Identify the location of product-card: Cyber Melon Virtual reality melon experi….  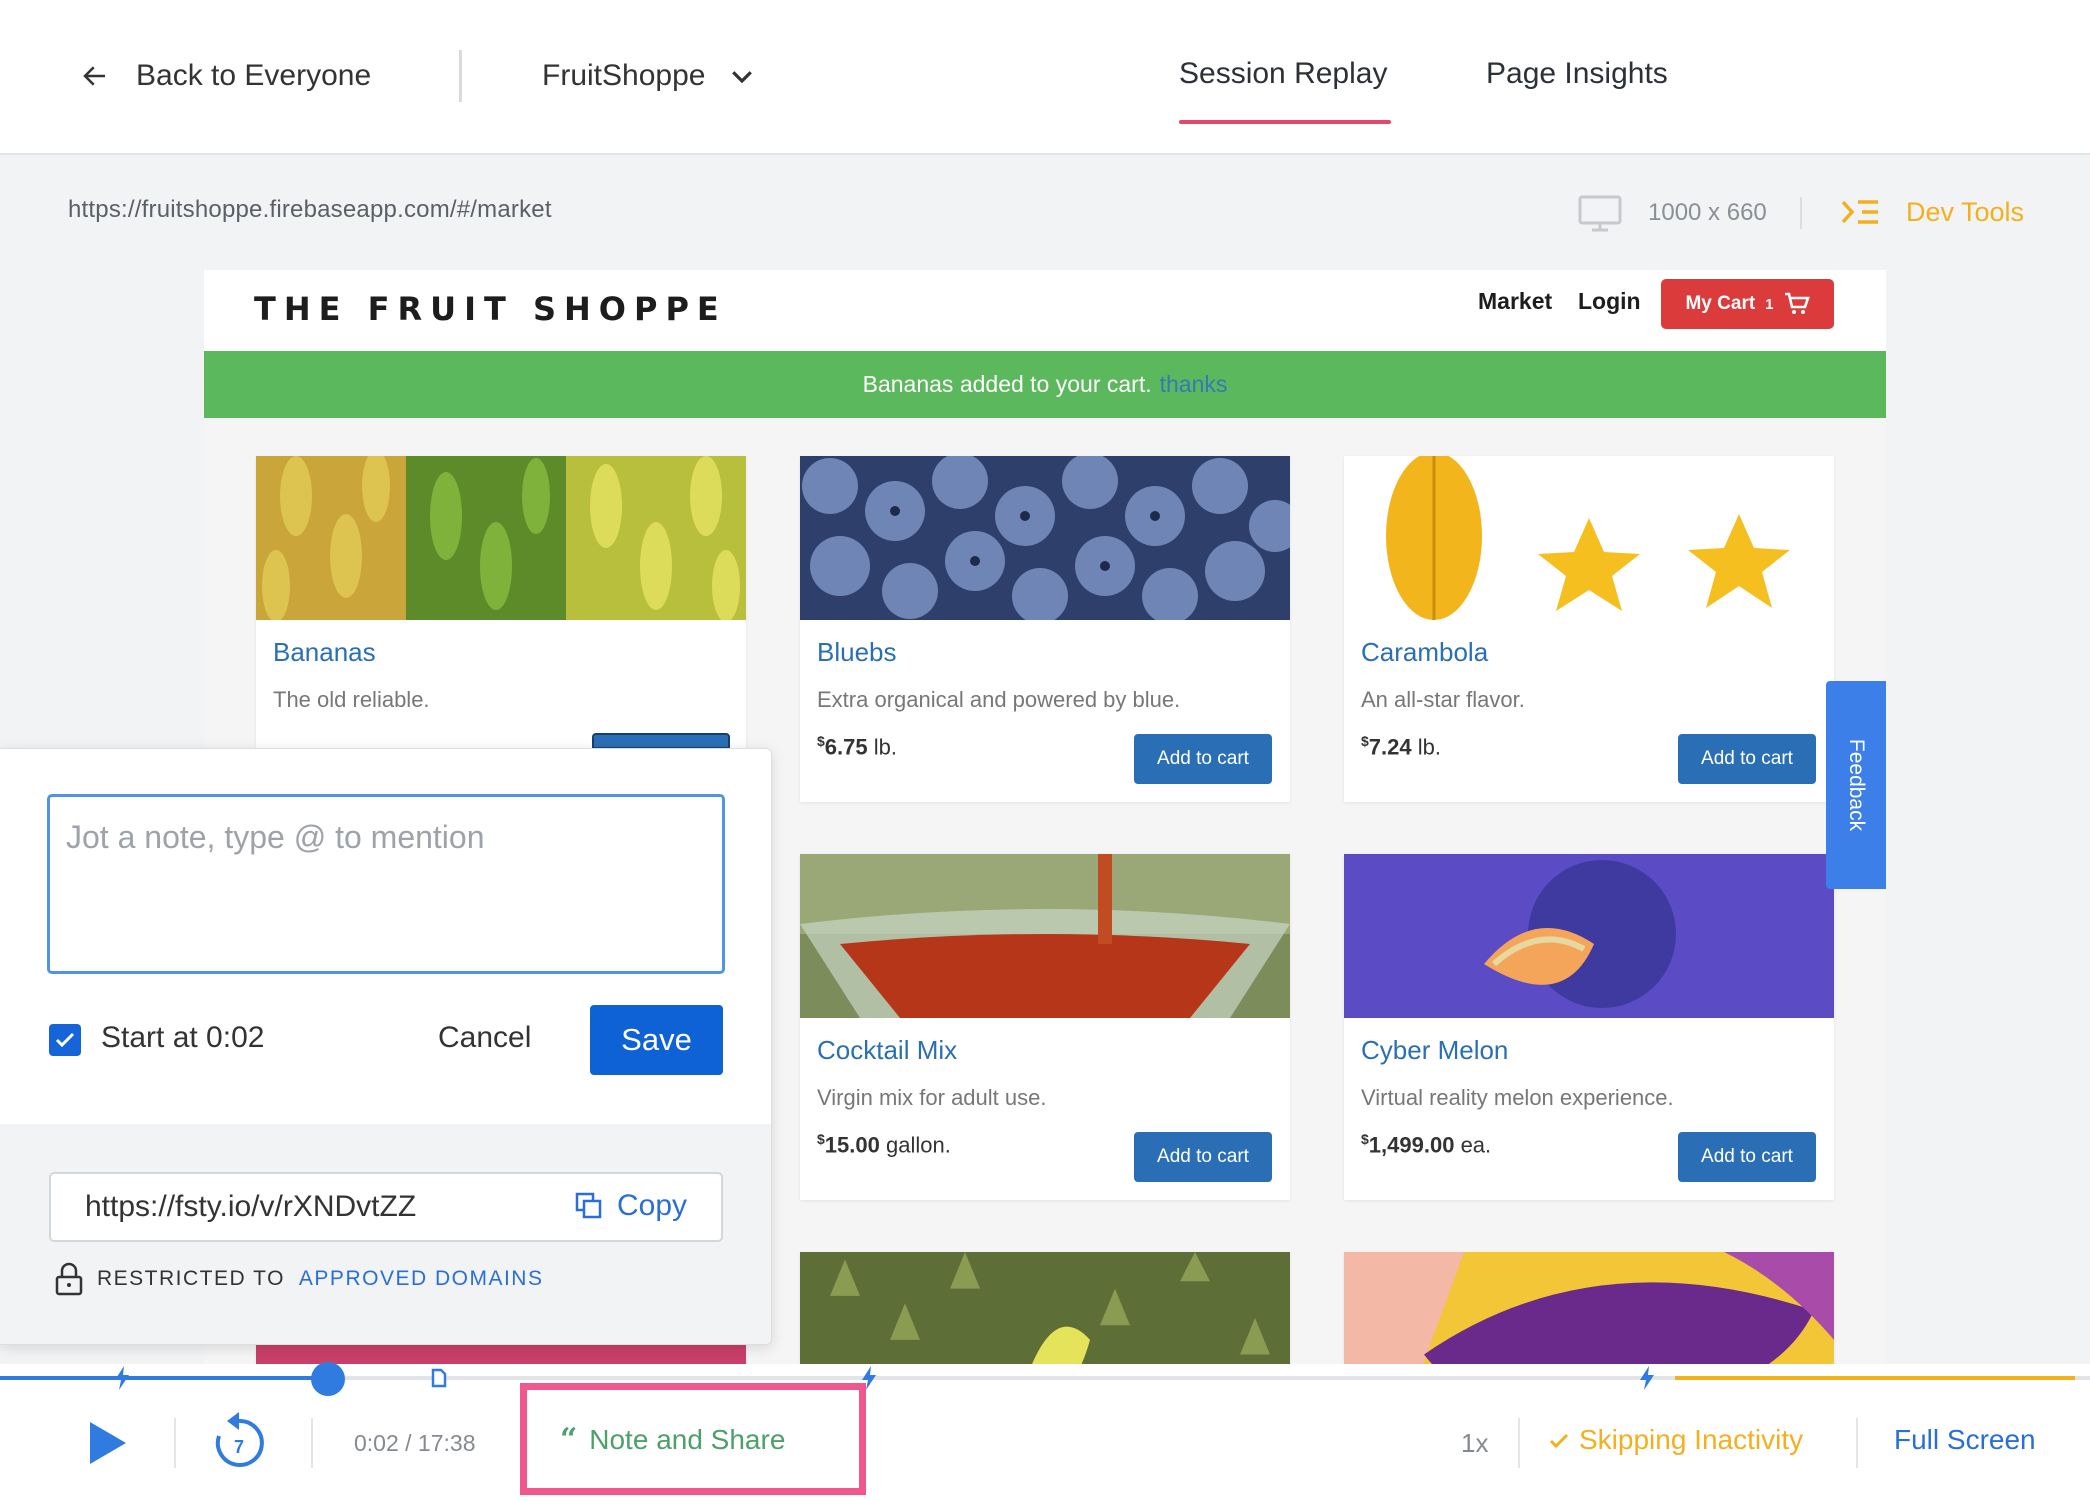
(1589, 1027).